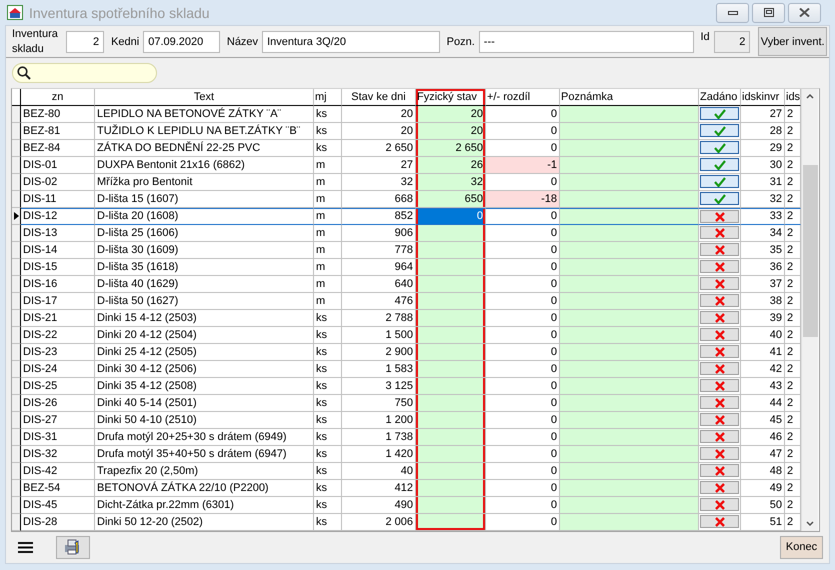 This screenshot has height=570, width=835. What do you see at coordinates (732, 41) in the screenshot?
I see `text-field: 2` at bounding box center [732, 41].